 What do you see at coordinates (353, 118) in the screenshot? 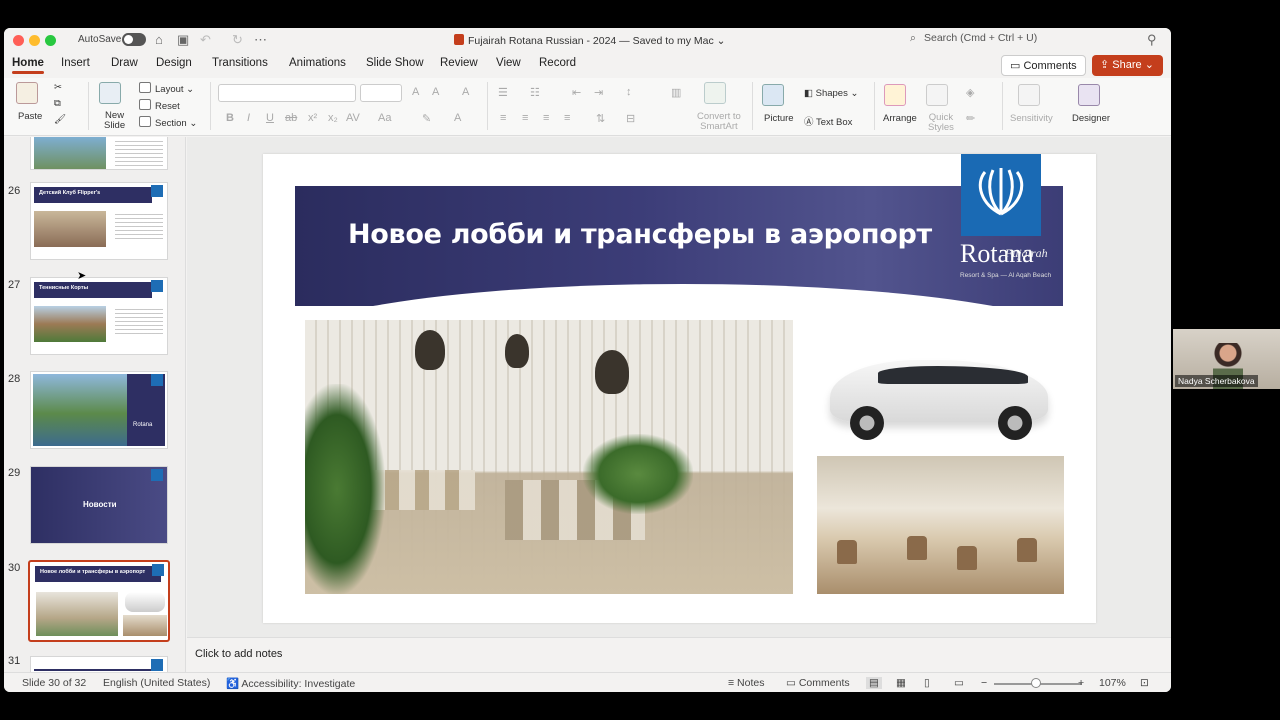
I see `character-spacing-icon: AV` at bounding box center [353, 118].